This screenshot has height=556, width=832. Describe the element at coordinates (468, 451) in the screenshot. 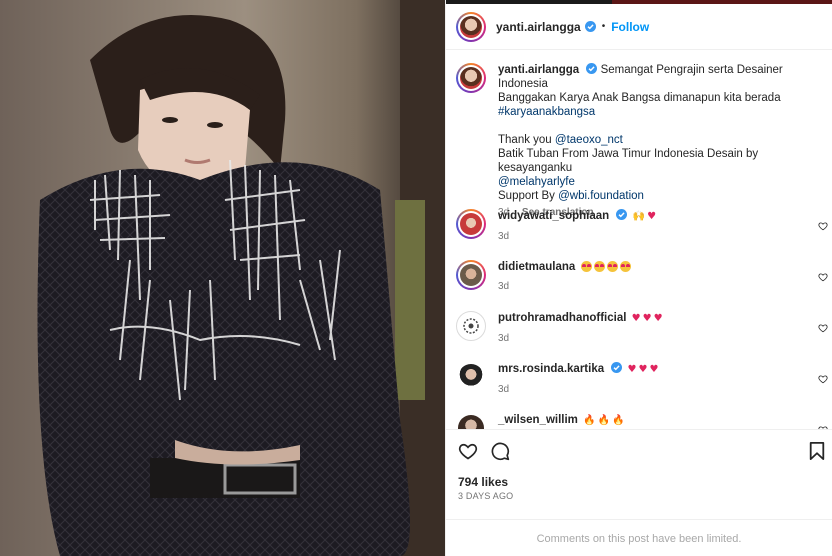

I see `like-icon` at that location.